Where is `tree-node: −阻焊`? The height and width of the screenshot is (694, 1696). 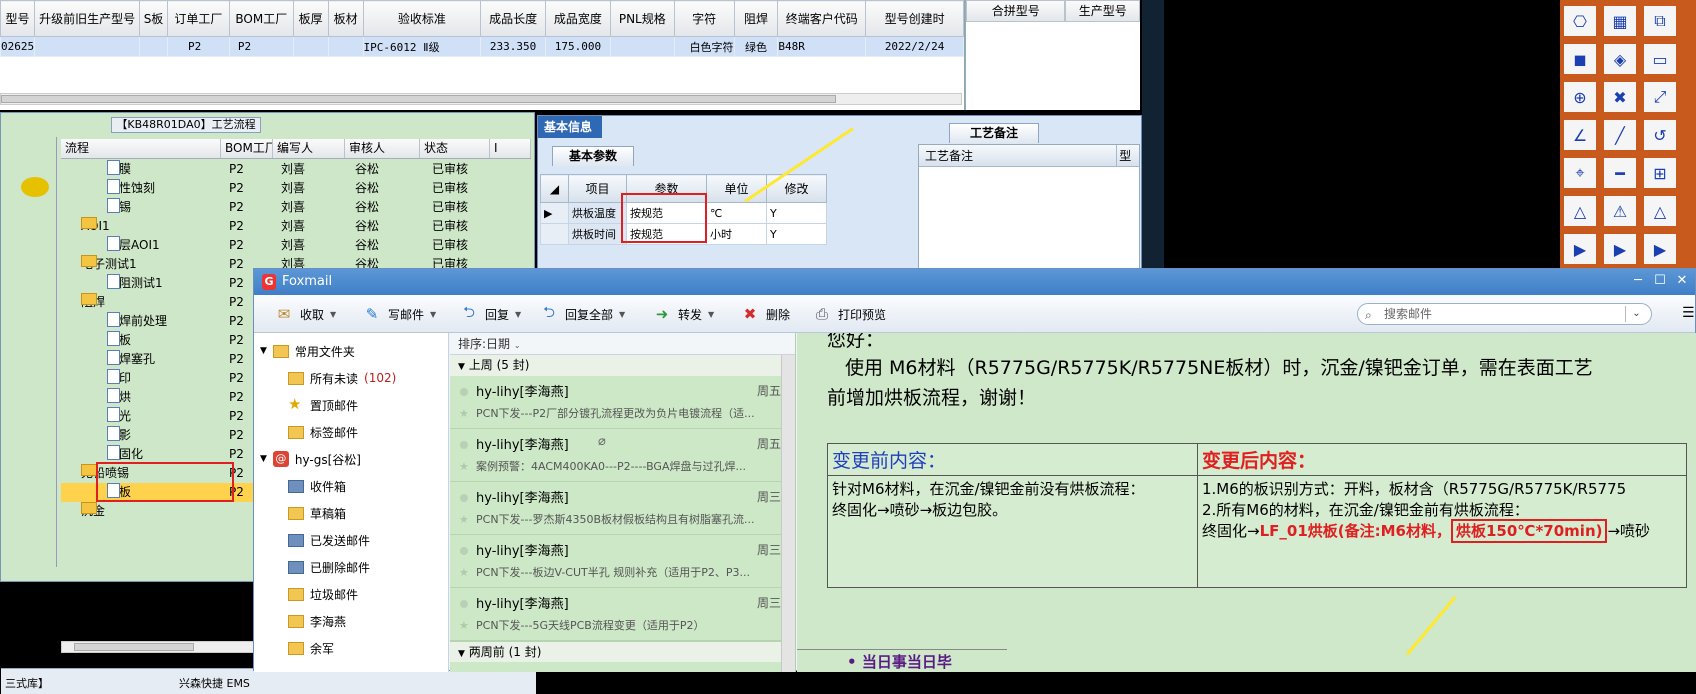
tree-node: −阻焊 is located at coordinates (93, 302).